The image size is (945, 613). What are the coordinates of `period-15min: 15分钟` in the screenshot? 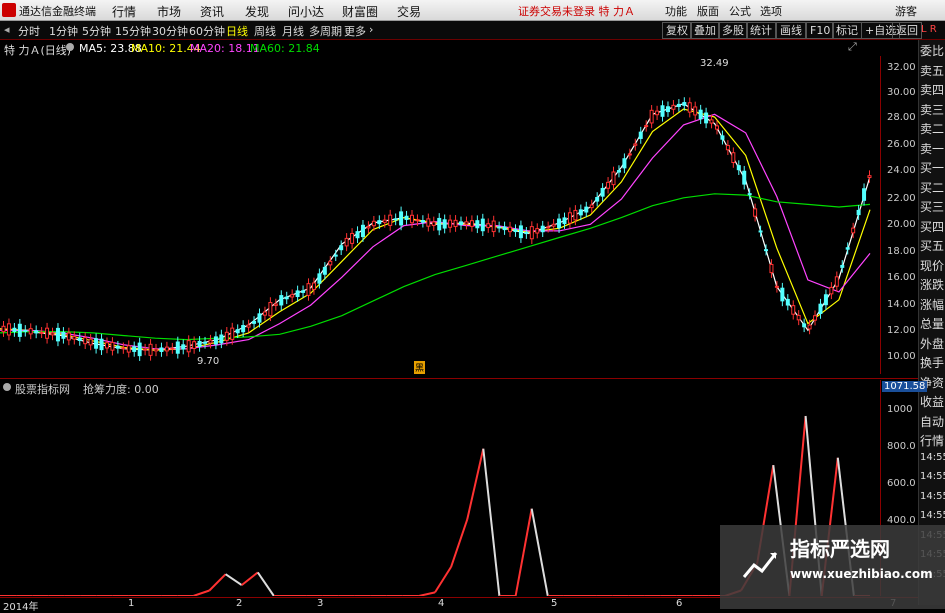 It's located at (133, 31).